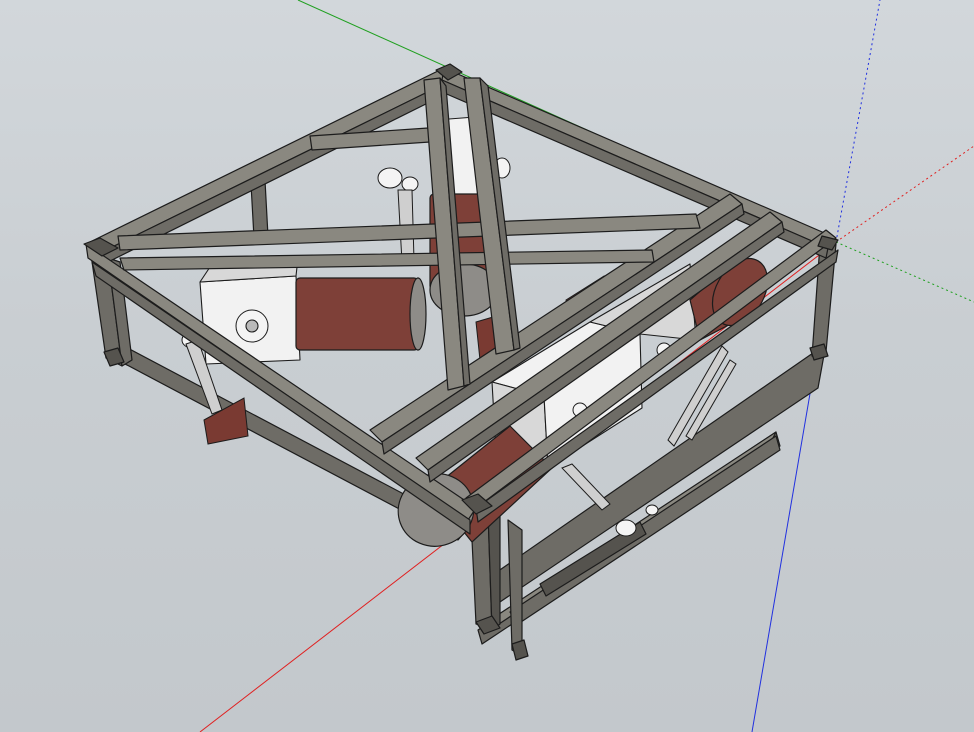  What do you see at coordinates (586, 487) in the screenshot?
I see `link-rod-a` at bounding box center [586, 487].